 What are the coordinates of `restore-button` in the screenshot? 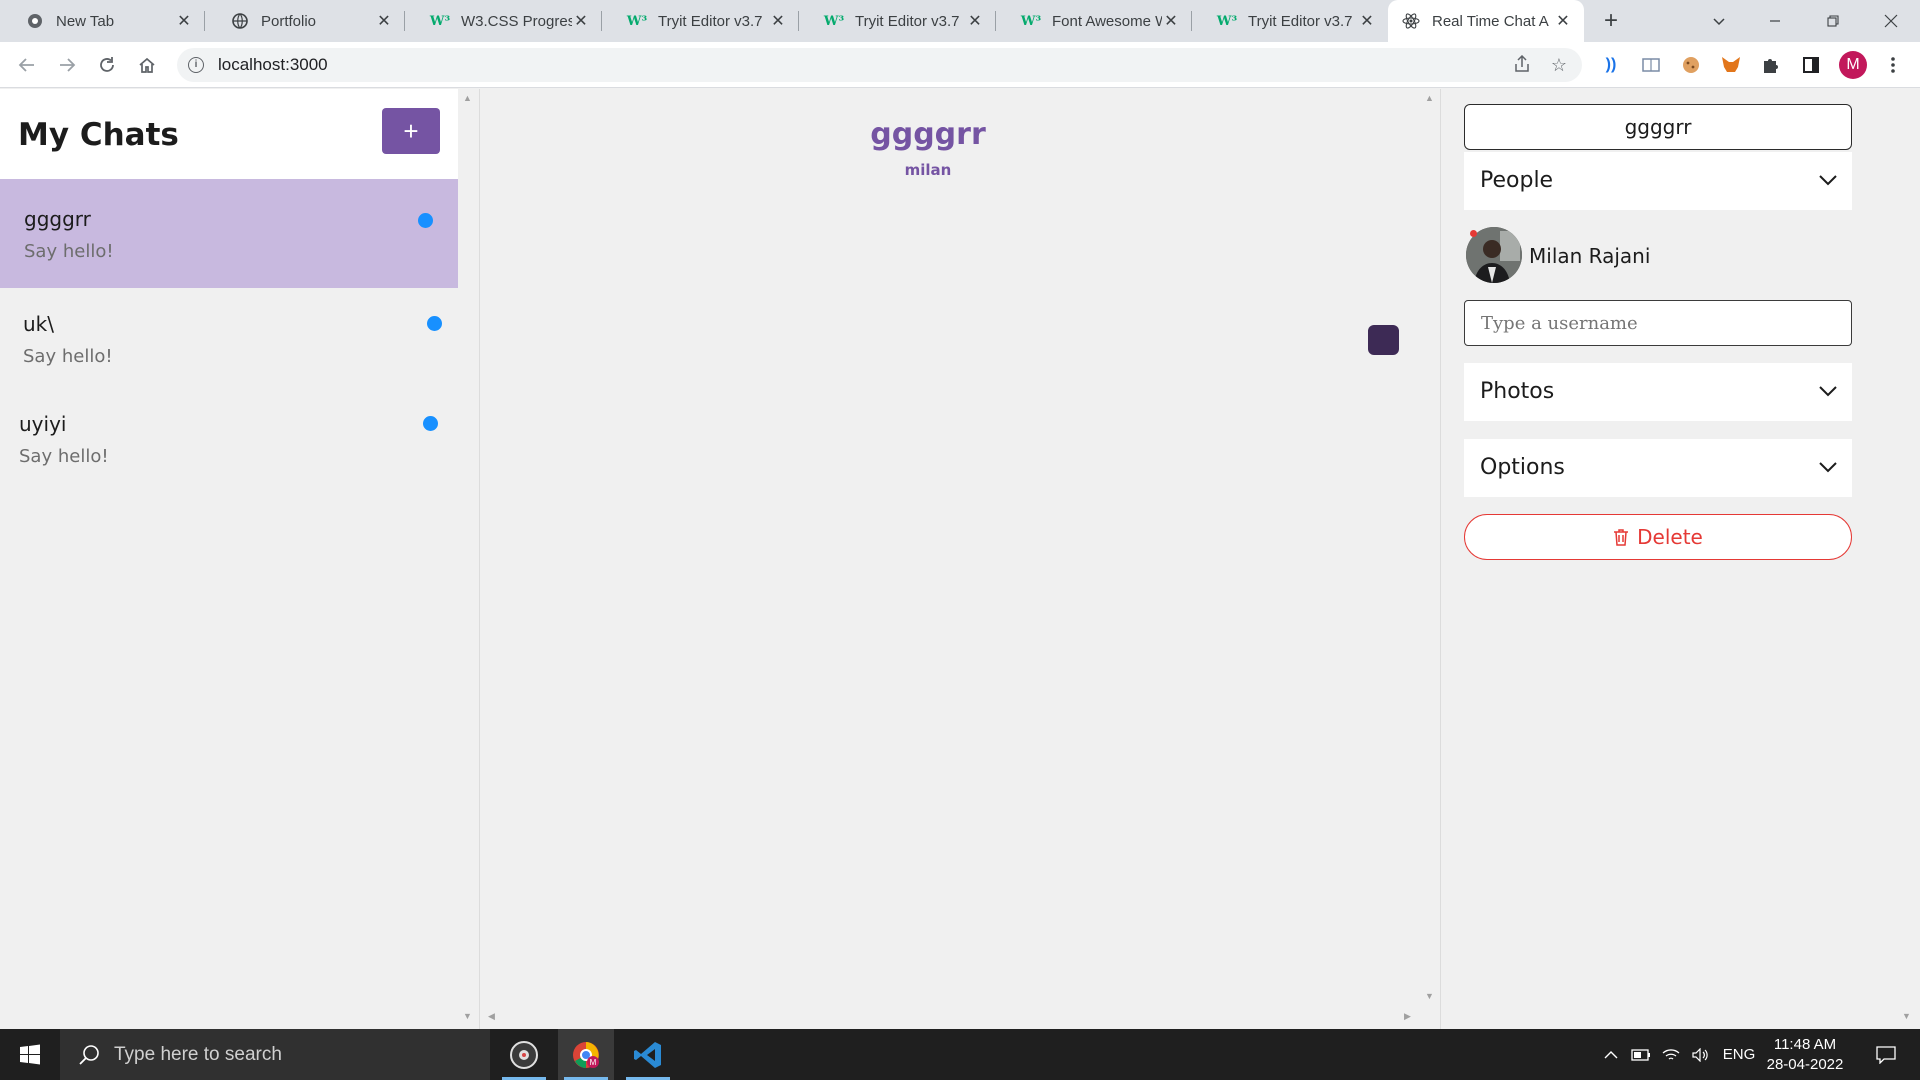 It's located at (1833, 21).